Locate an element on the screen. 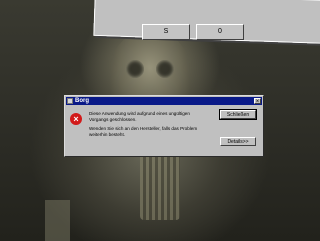 This screenshot has height=241, width=320. figure-left-eye is located at coordinates (135, 69).